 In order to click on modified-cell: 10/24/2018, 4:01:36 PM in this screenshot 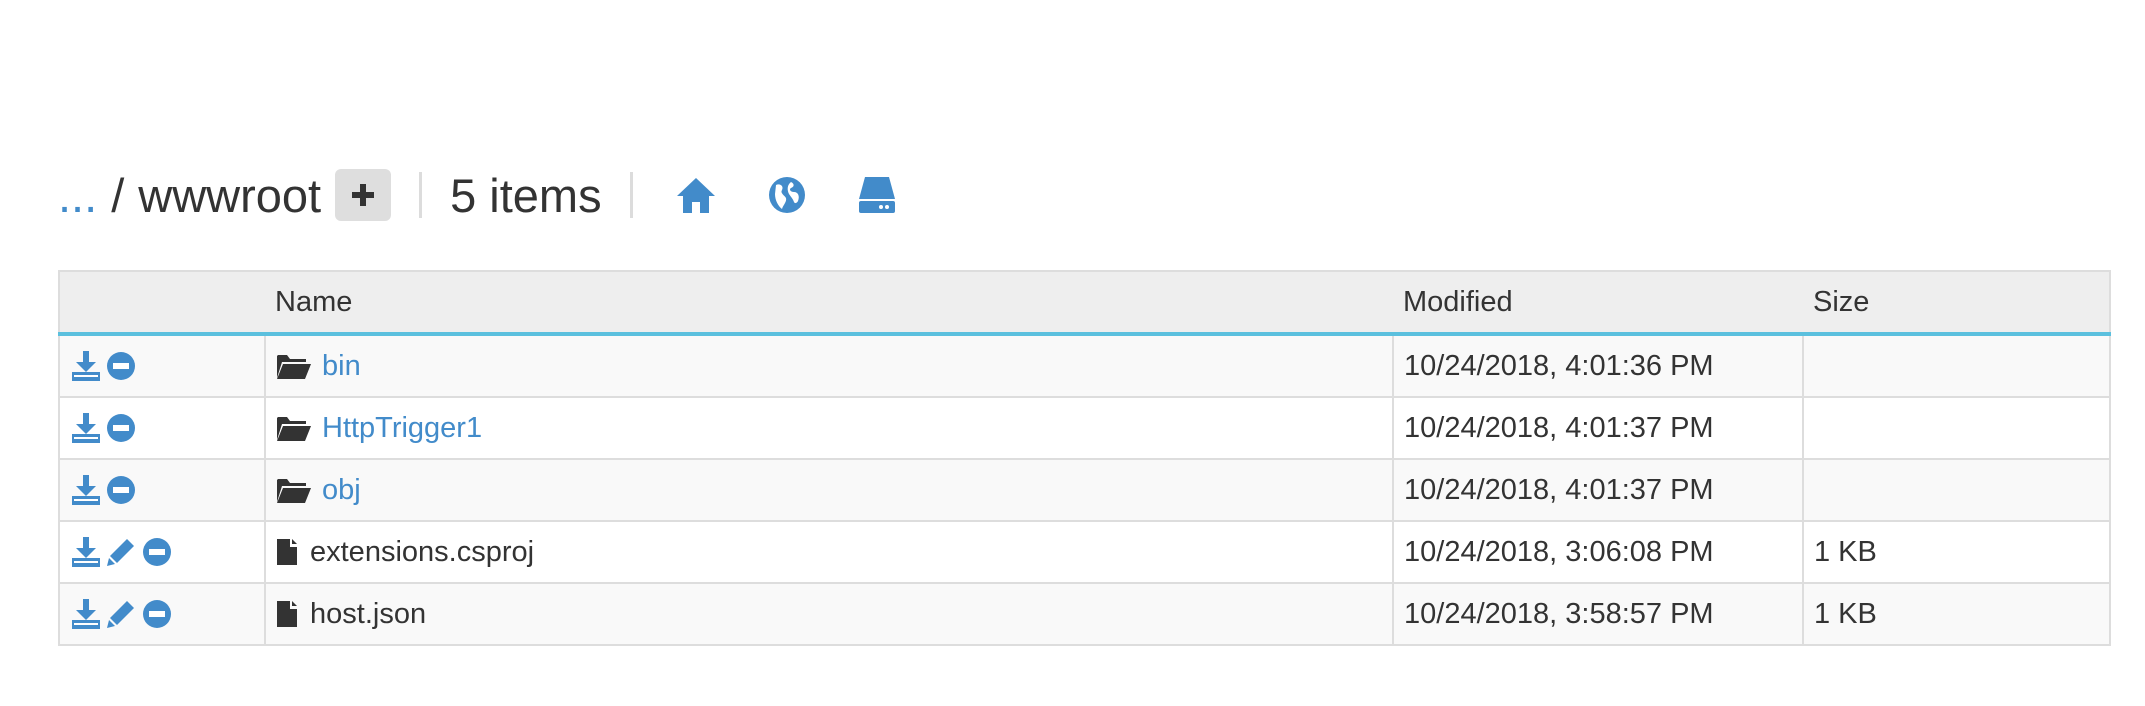, I will do `click(1598, 365)`.